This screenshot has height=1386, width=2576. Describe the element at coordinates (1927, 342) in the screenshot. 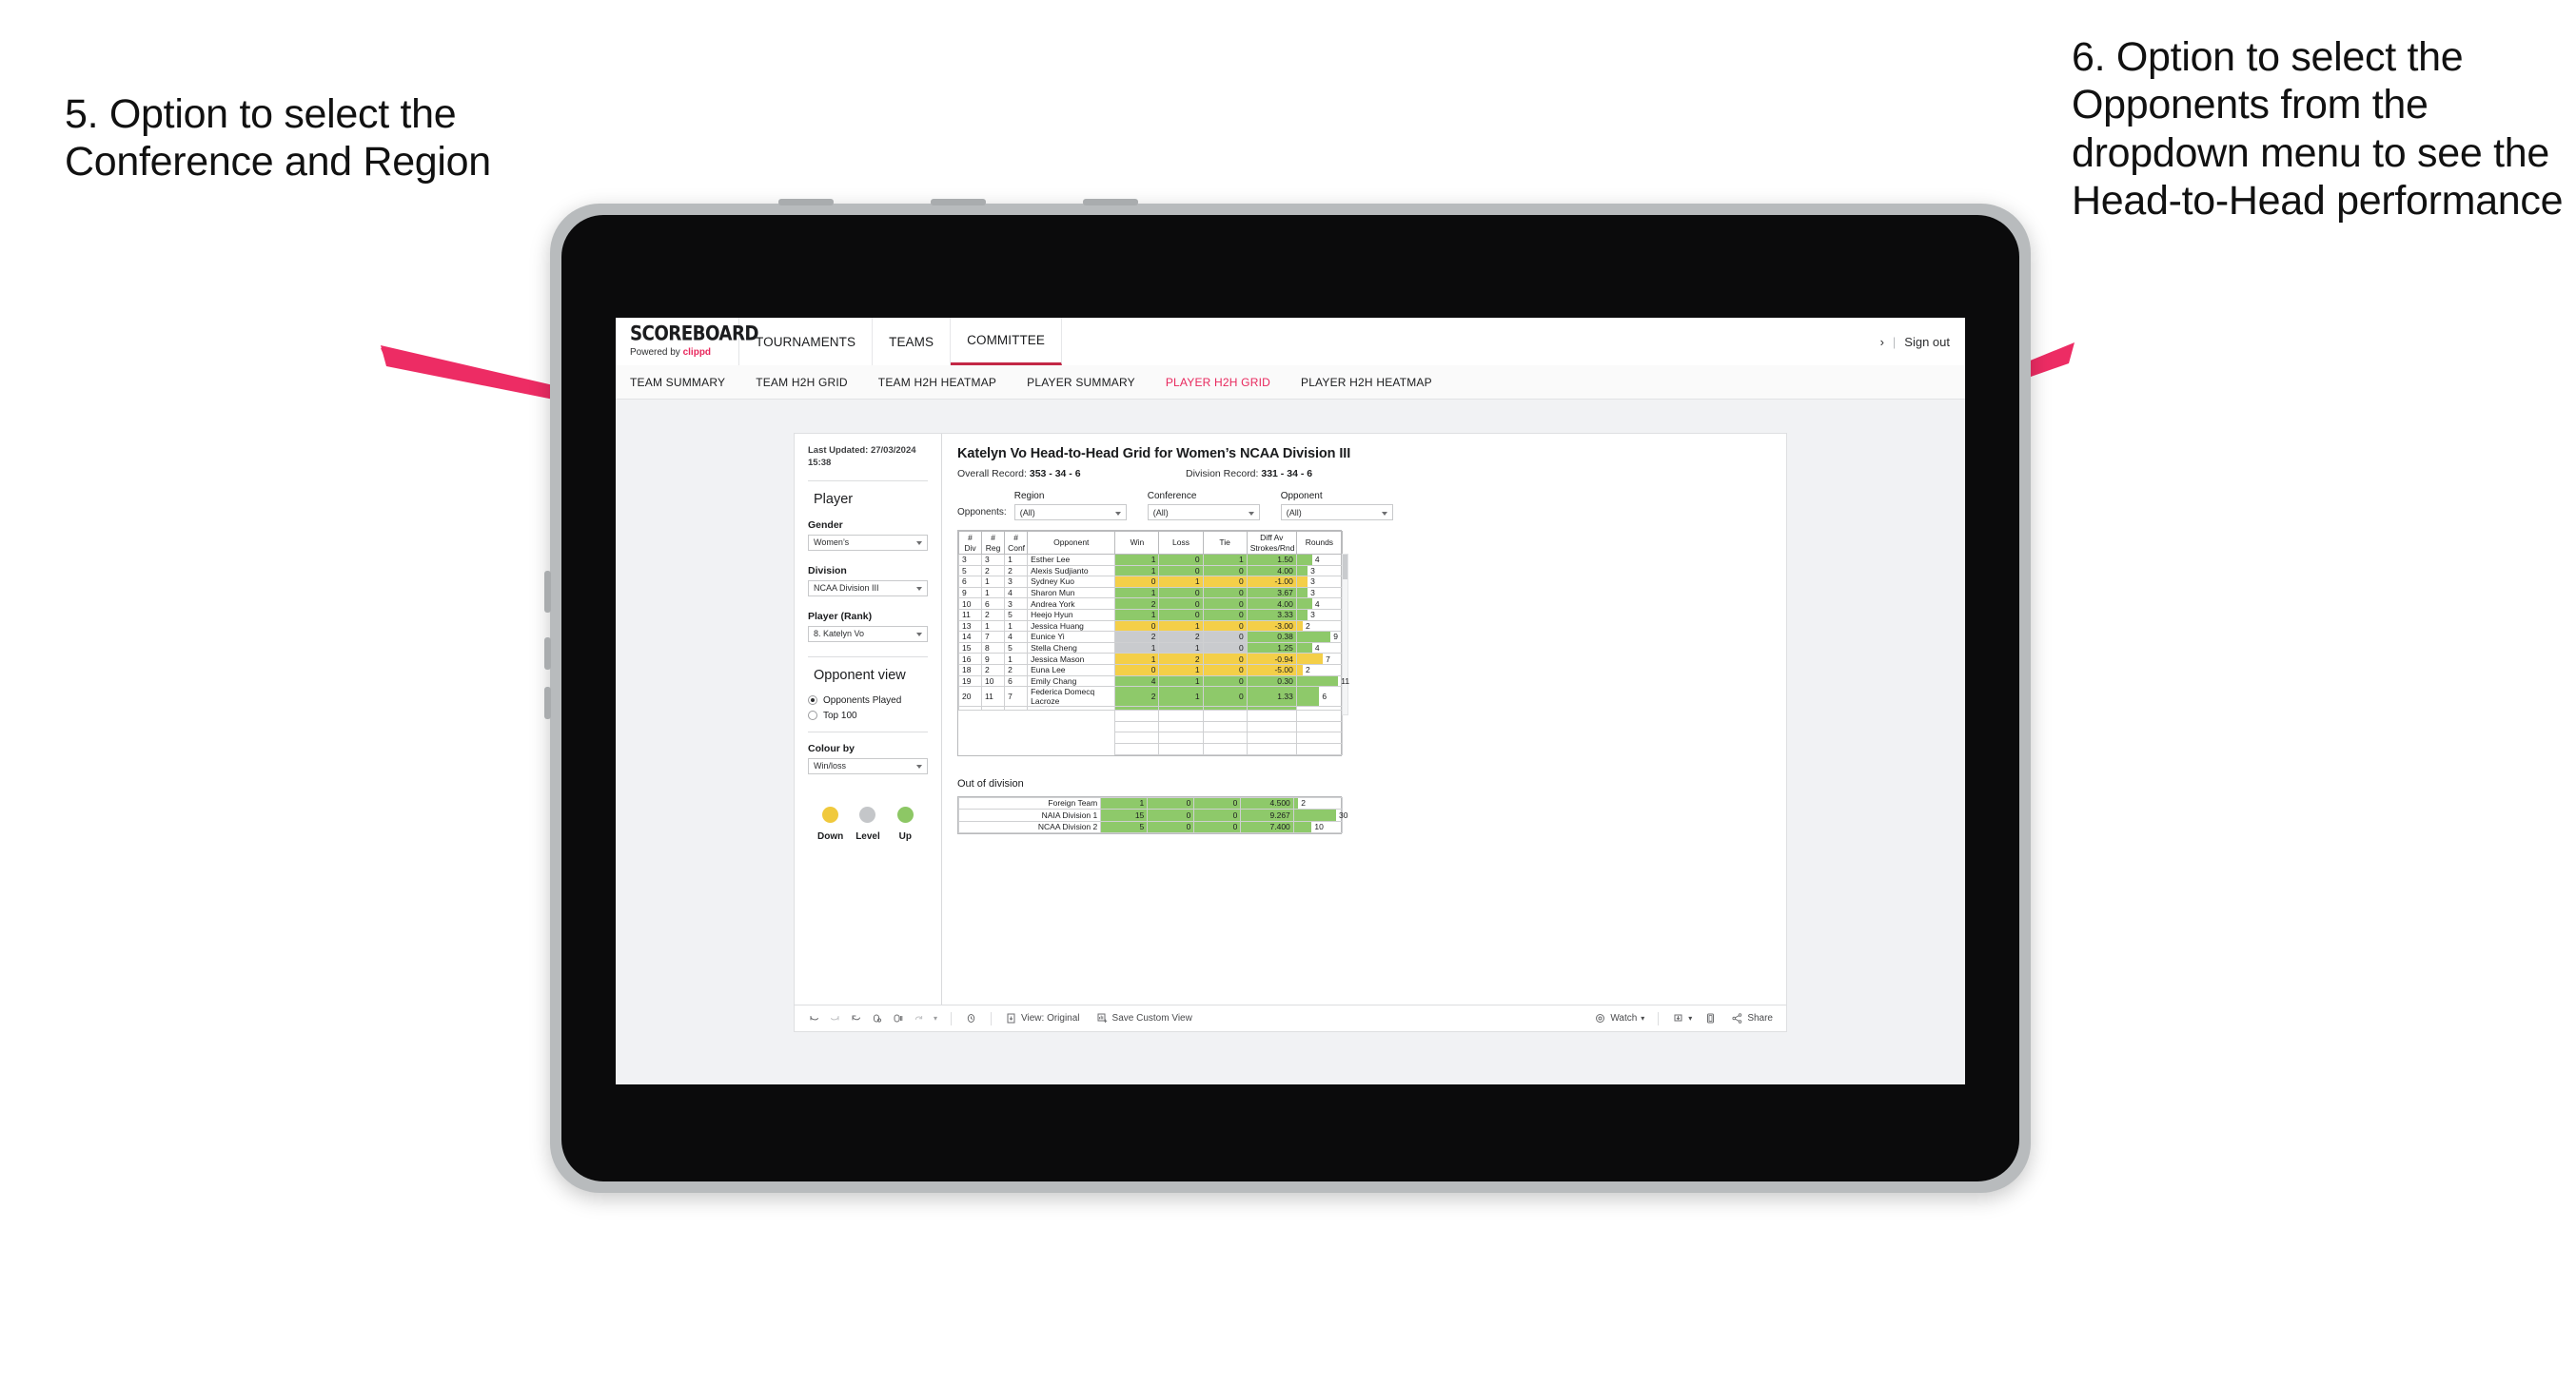

I see `sign-out-link: Sign out` at that location.